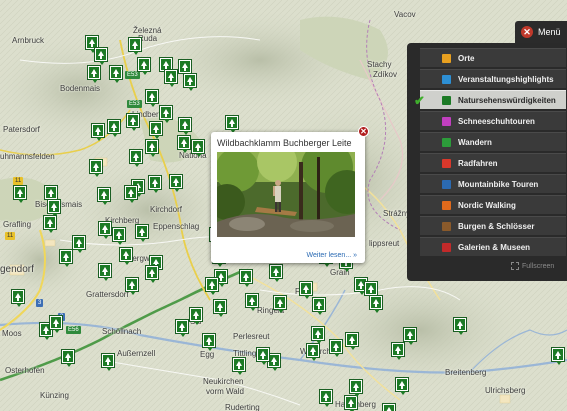 This screenshot has height=411, width=567. I want to click on menu-item-radfahren: Radfahren, so click(493, 162).